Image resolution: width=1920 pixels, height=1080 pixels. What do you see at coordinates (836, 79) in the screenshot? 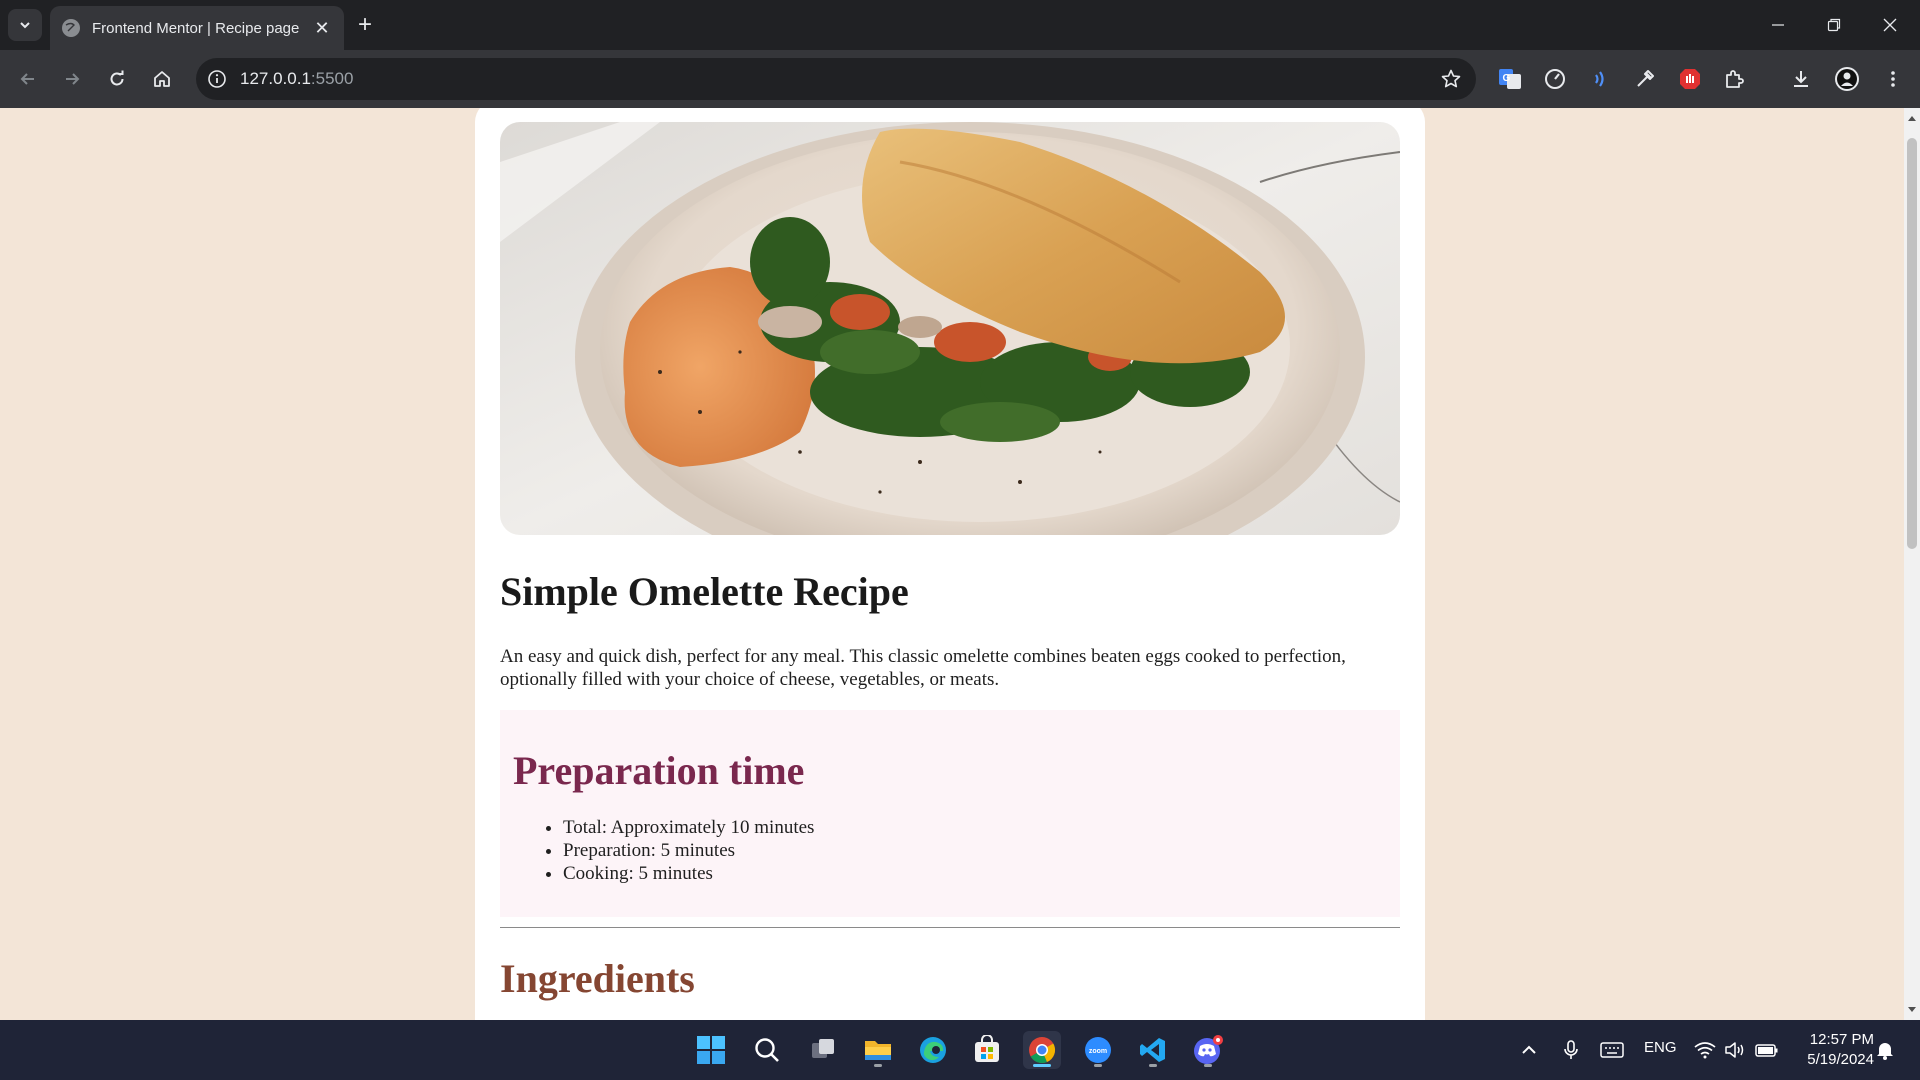
I see `address-bar: 127.0.0.1:5500` at bounding box center [836, 79].